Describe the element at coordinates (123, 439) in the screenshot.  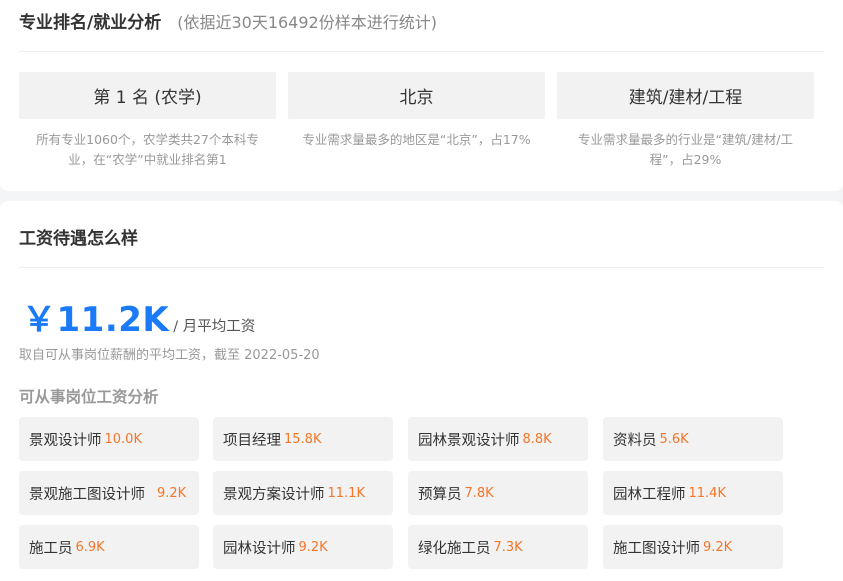
I see `job-salary: 10.0K` at that location.